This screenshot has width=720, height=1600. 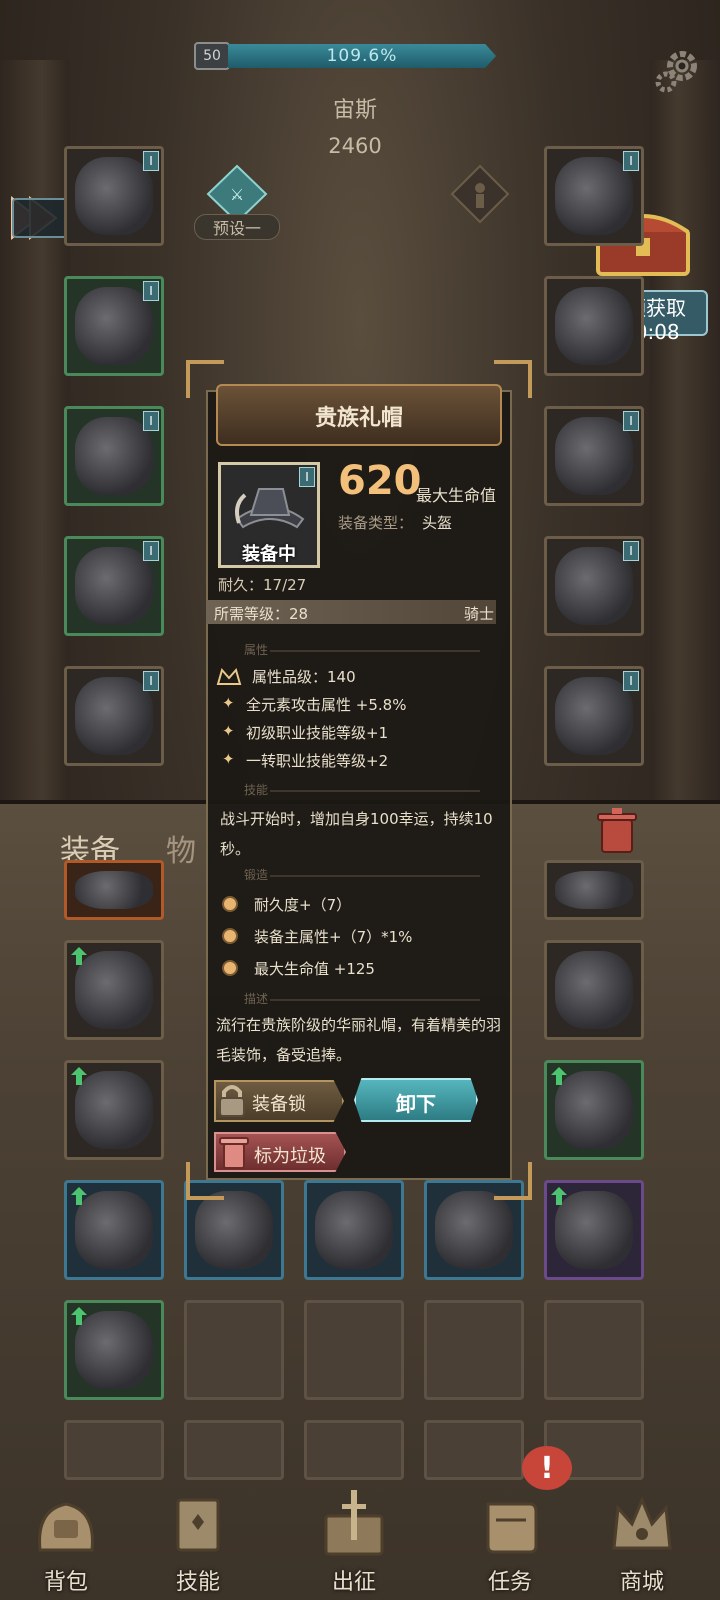 I want to click on main-stat-value: 620, so click(x=380, y=481).